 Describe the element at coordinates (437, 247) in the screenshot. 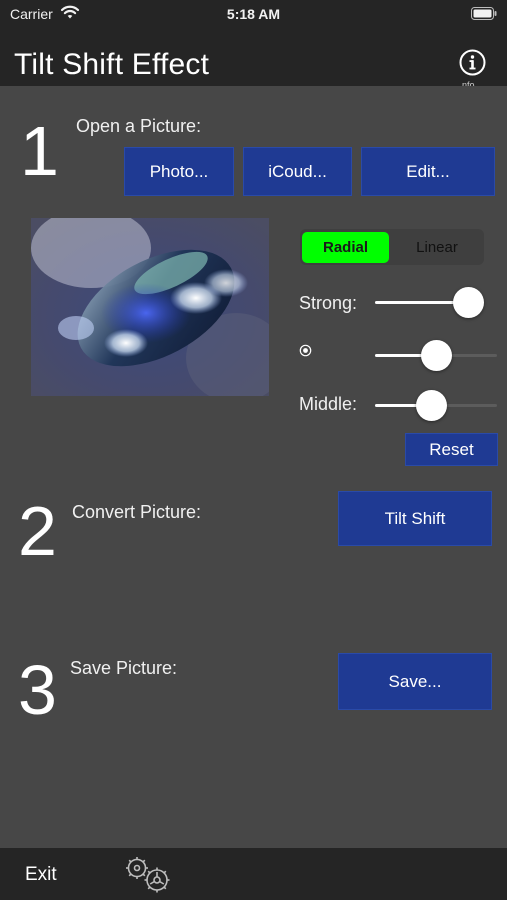

I see `segment-linear: Linear` at that location.